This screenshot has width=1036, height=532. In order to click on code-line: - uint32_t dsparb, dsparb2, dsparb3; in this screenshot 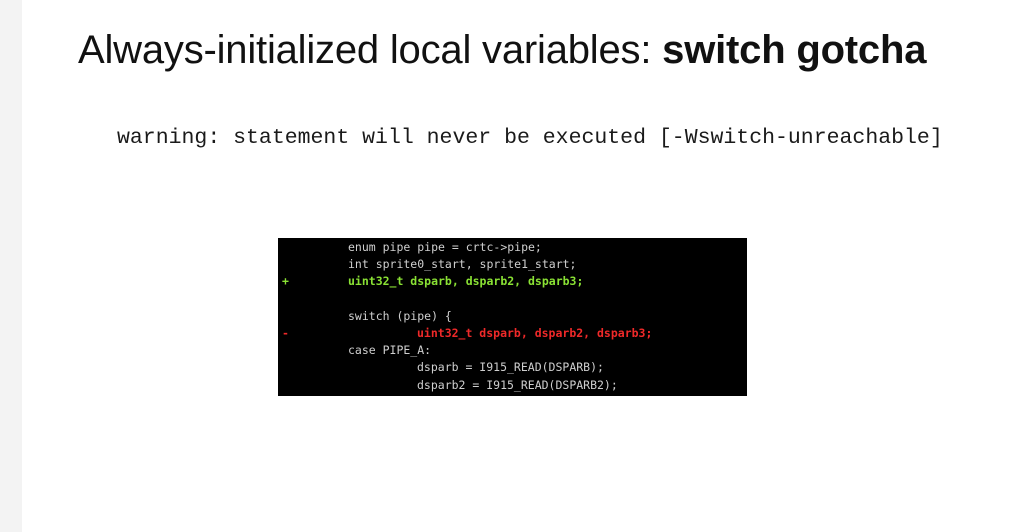, I will do `click(512, 333)`.